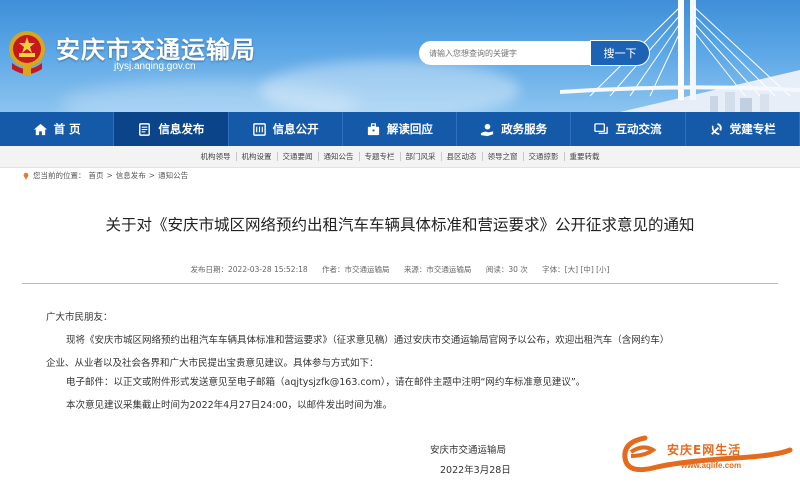 The image size is (800, 485). Describe the element at coordinates (96, 175) in the screenshot. I see `breadcrumb-home: 首页` at that location.